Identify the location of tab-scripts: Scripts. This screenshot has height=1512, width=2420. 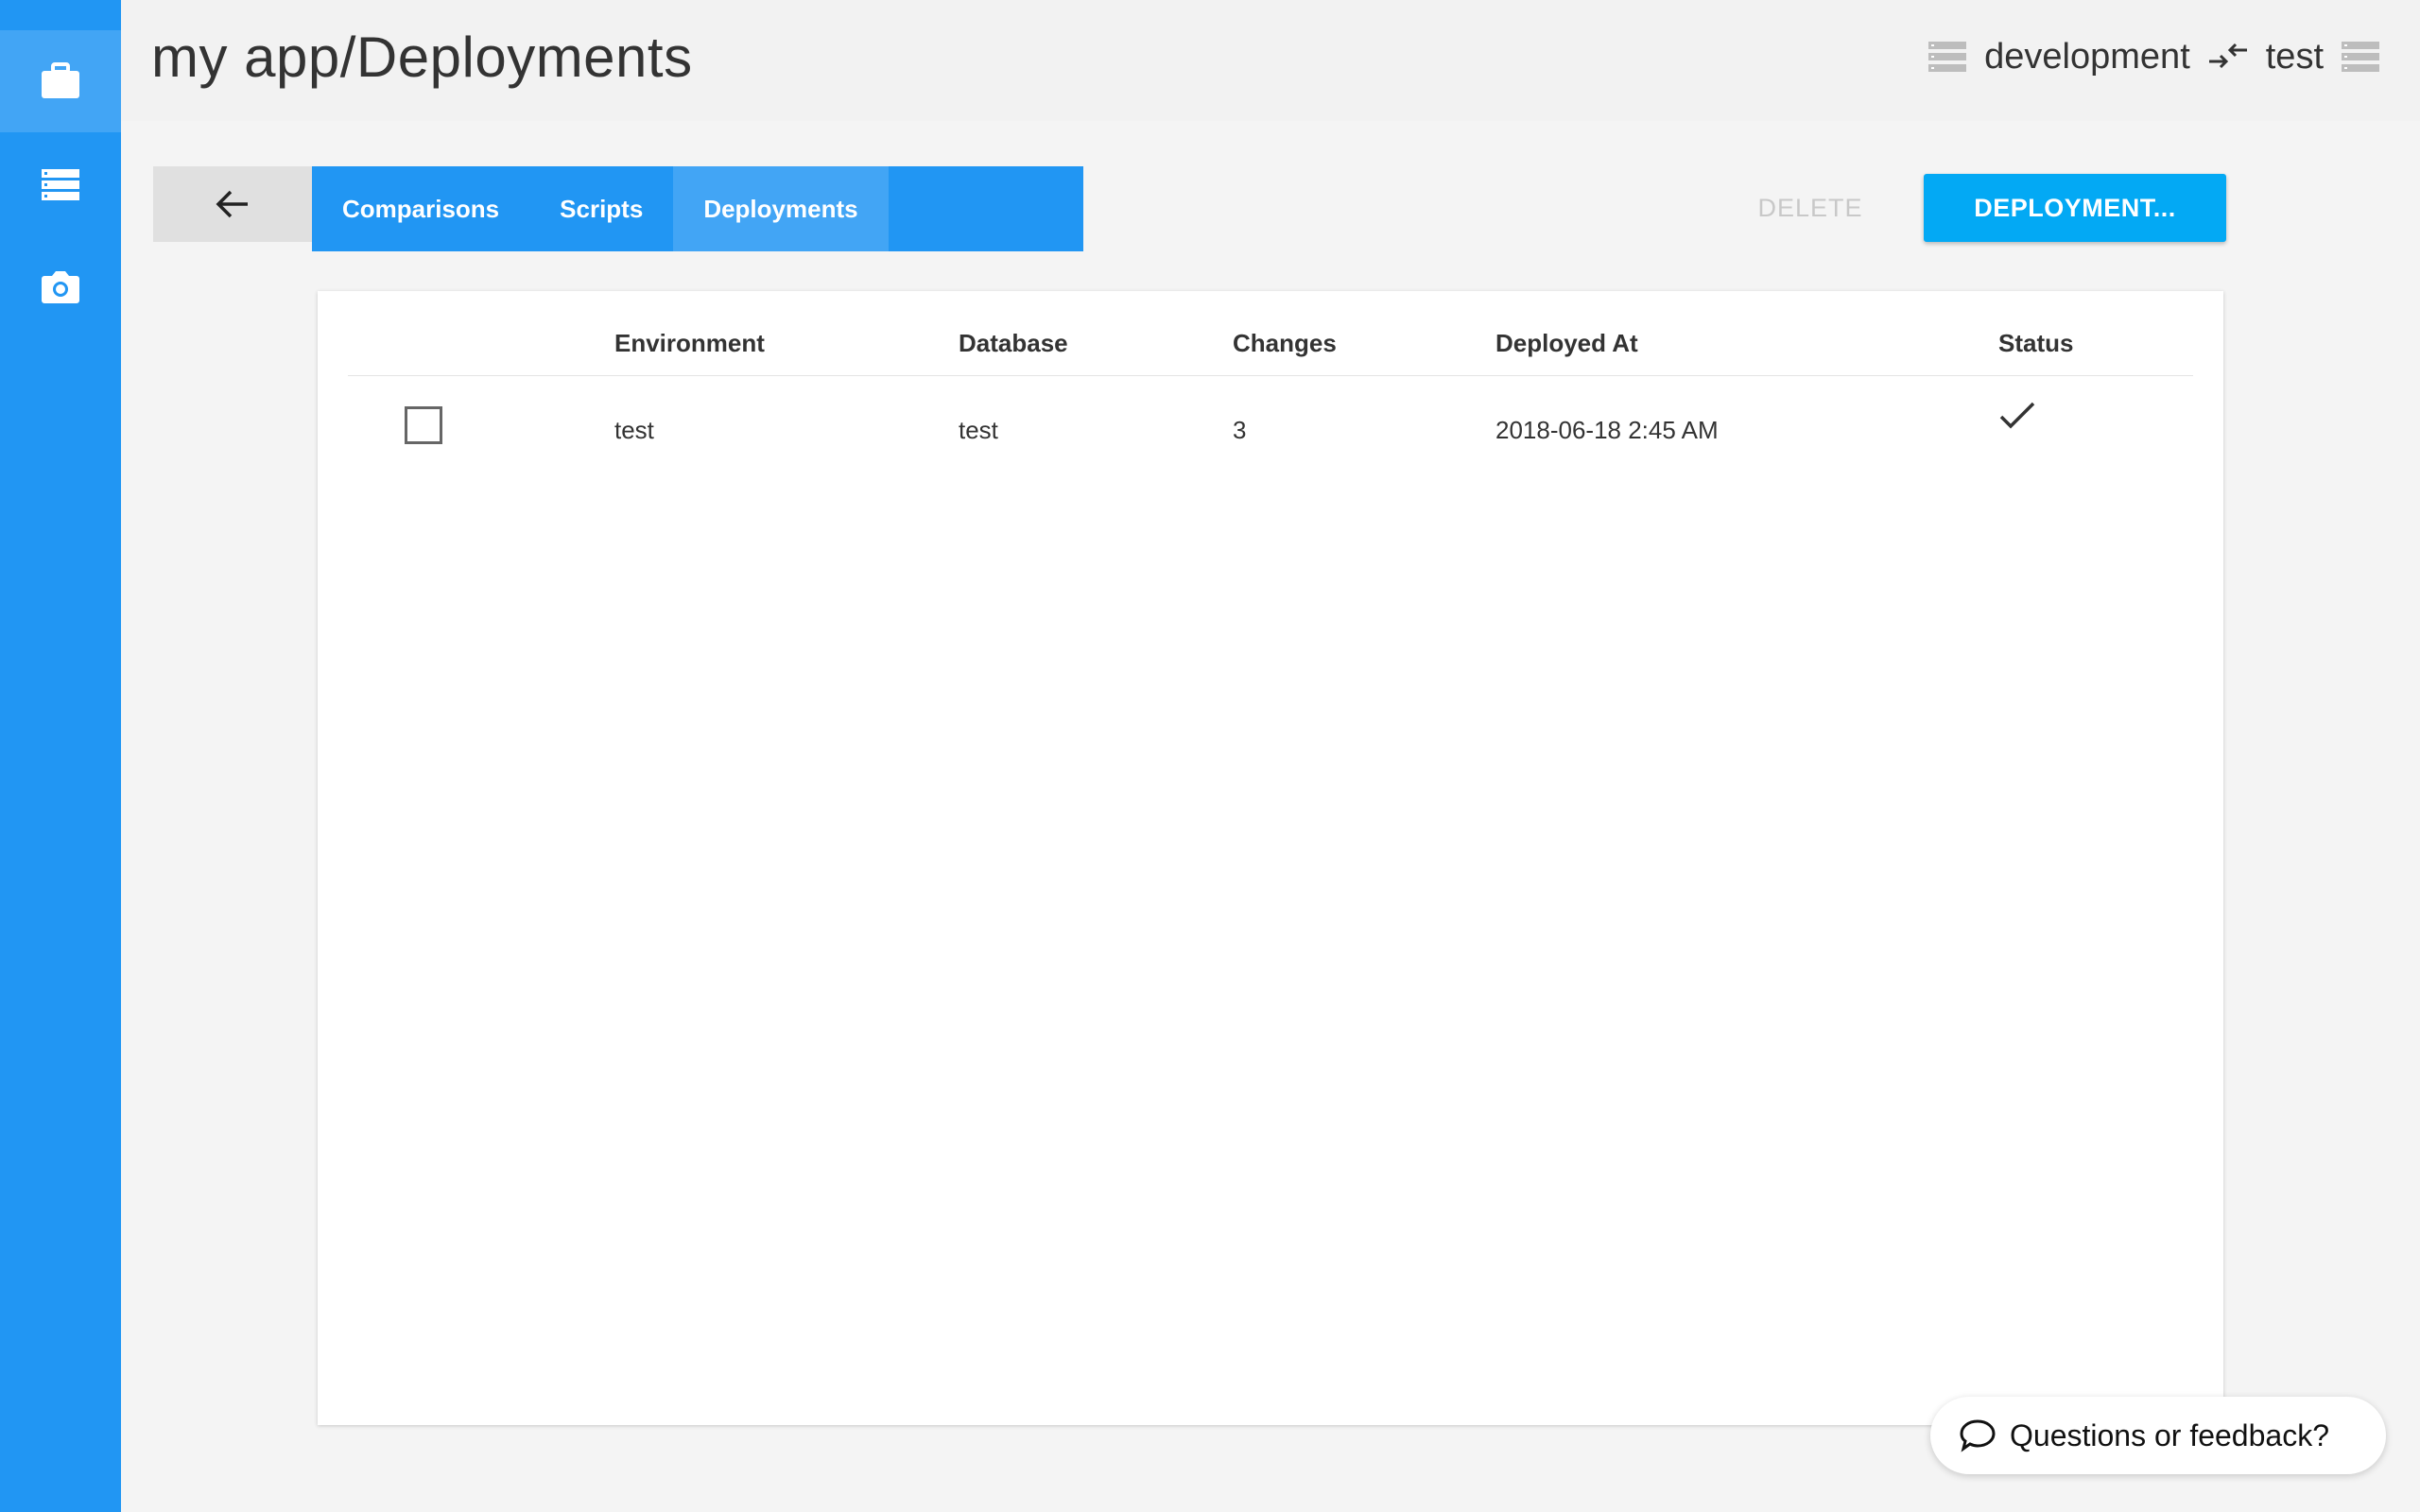
(601, 208).